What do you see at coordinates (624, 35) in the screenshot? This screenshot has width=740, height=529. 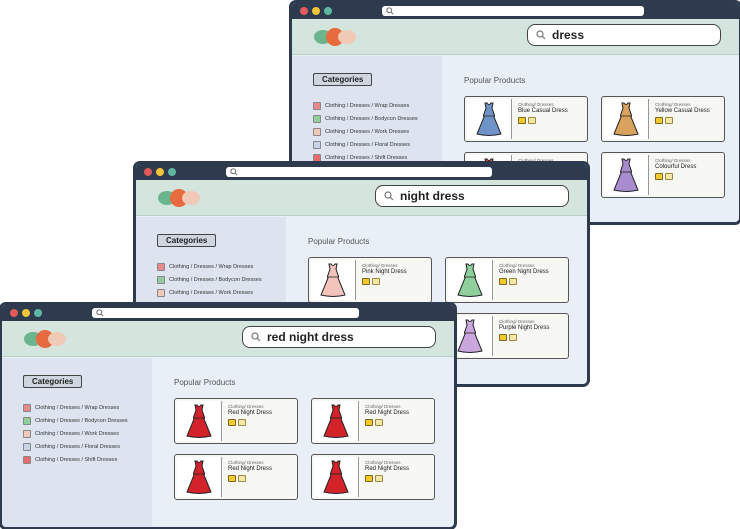 I see `search-input: dress` at bounding box center [624, 35].